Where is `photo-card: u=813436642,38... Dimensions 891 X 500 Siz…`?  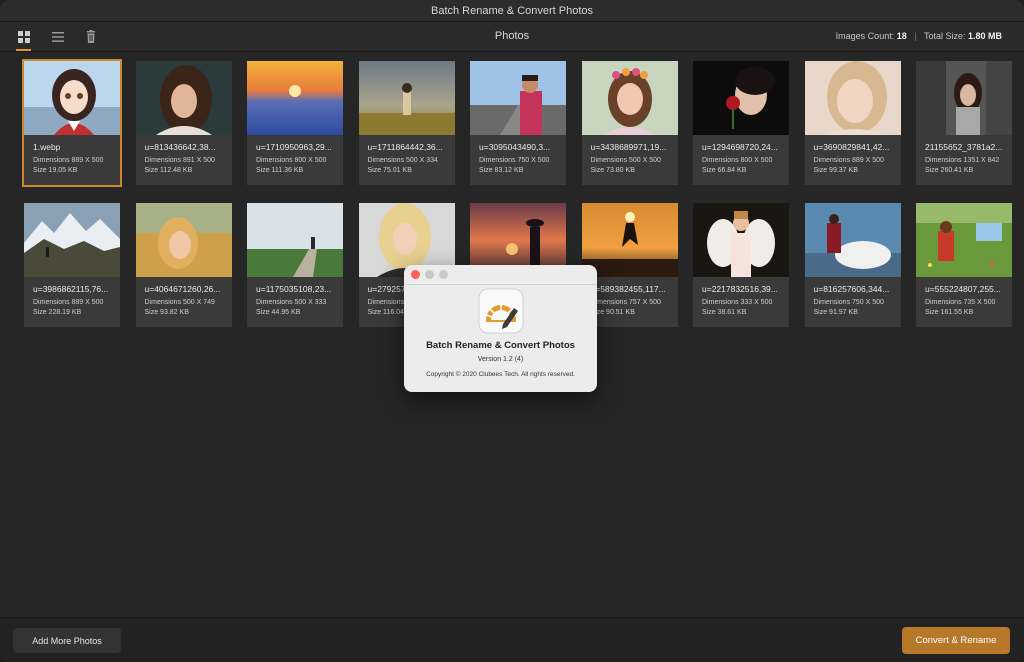
photo-card: u=813436642,38... Dimensions 891 X 500 Siz… is located at coordinates (183, 123).